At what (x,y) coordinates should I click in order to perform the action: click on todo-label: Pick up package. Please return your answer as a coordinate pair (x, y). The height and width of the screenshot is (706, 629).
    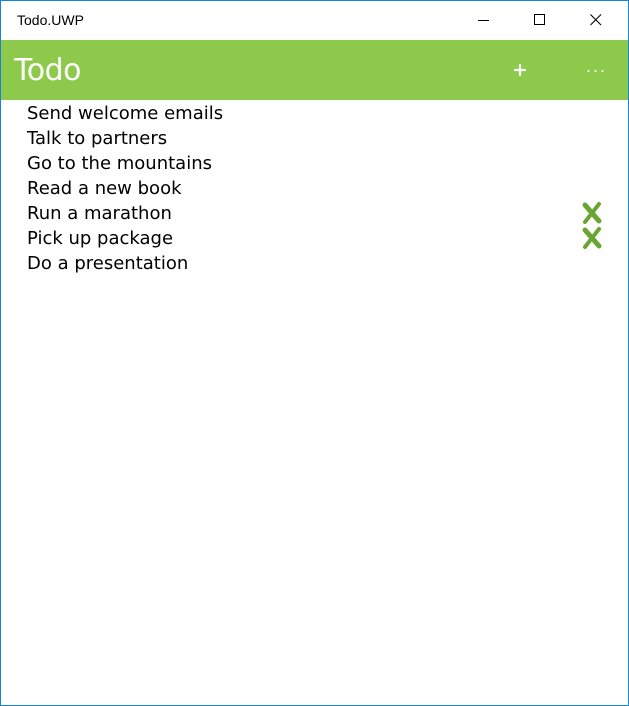
    Looking at the image, I should click on (100, 238).